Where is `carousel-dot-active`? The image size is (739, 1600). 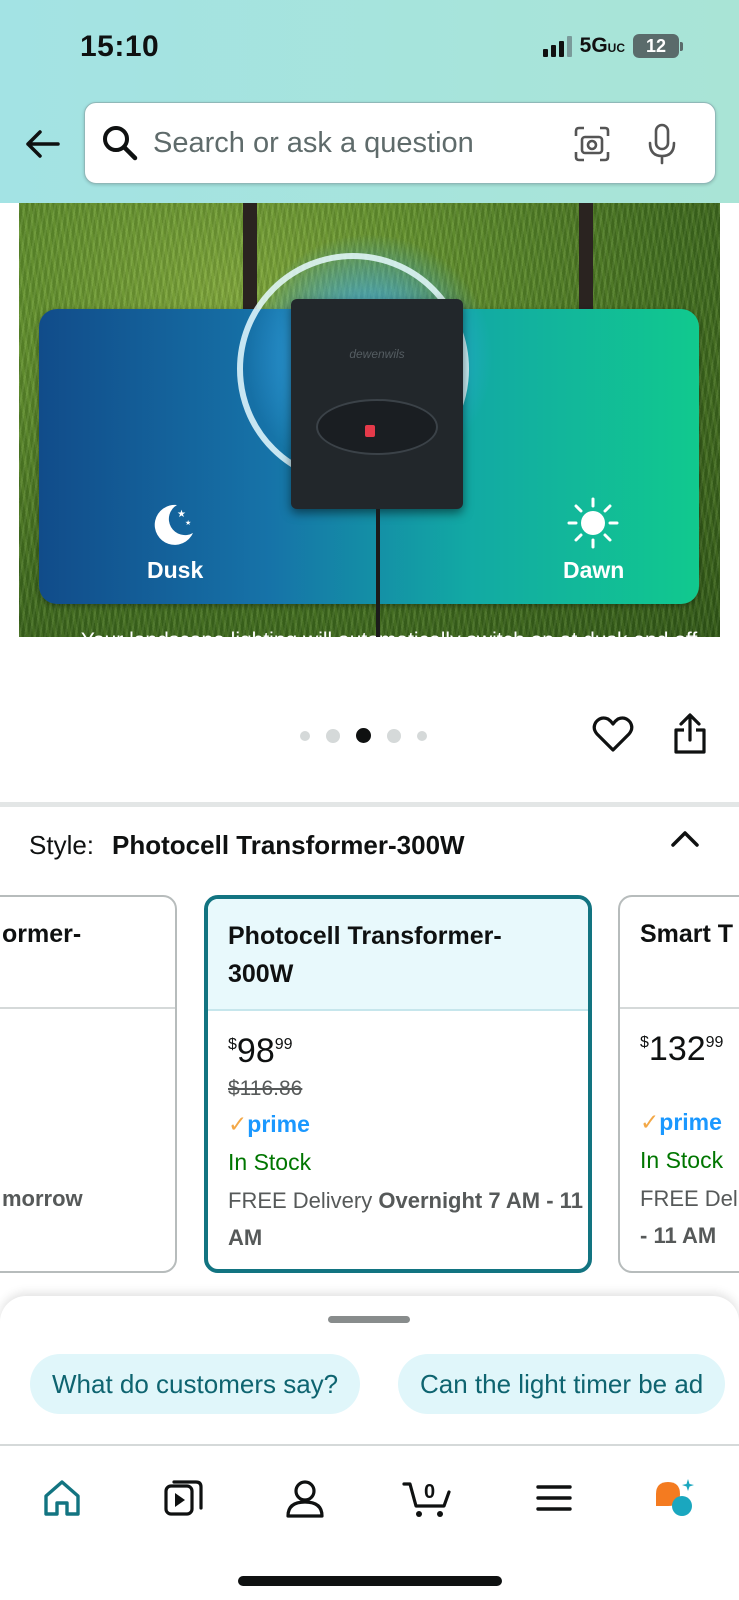
carousel-dot-active is located at coordinates (363, 735).